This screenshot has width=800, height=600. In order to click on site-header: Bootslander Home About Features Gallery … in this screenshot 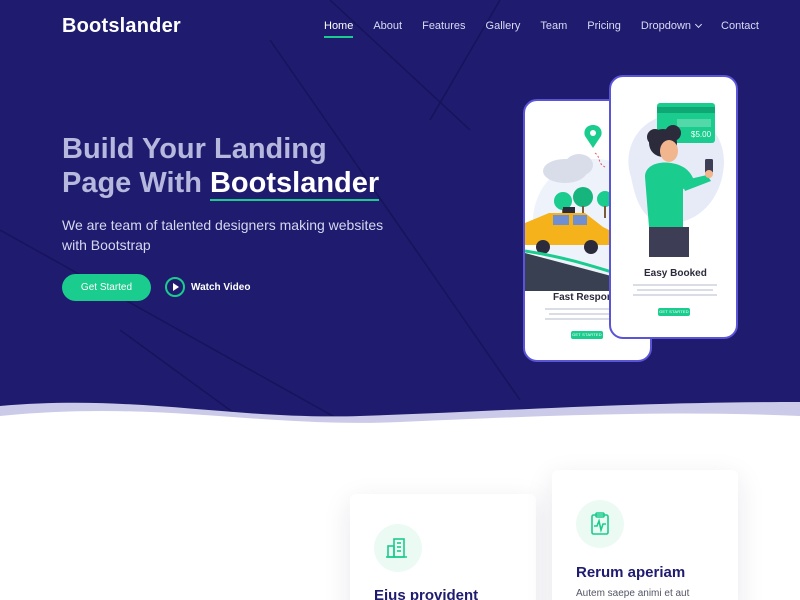, I will do `click(400, 28)`.